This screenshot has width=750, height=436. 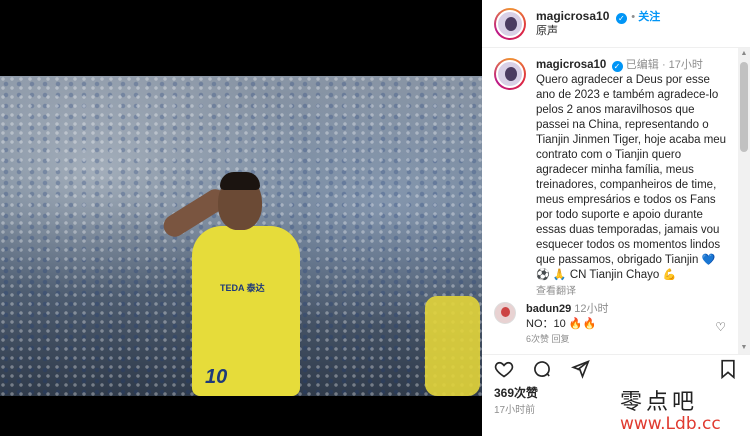 What do you see at coordinates (614, 275) in the screenshot?
I see `caption-tail: CN Tianjin Chayo` at bounding box center [614, 275].